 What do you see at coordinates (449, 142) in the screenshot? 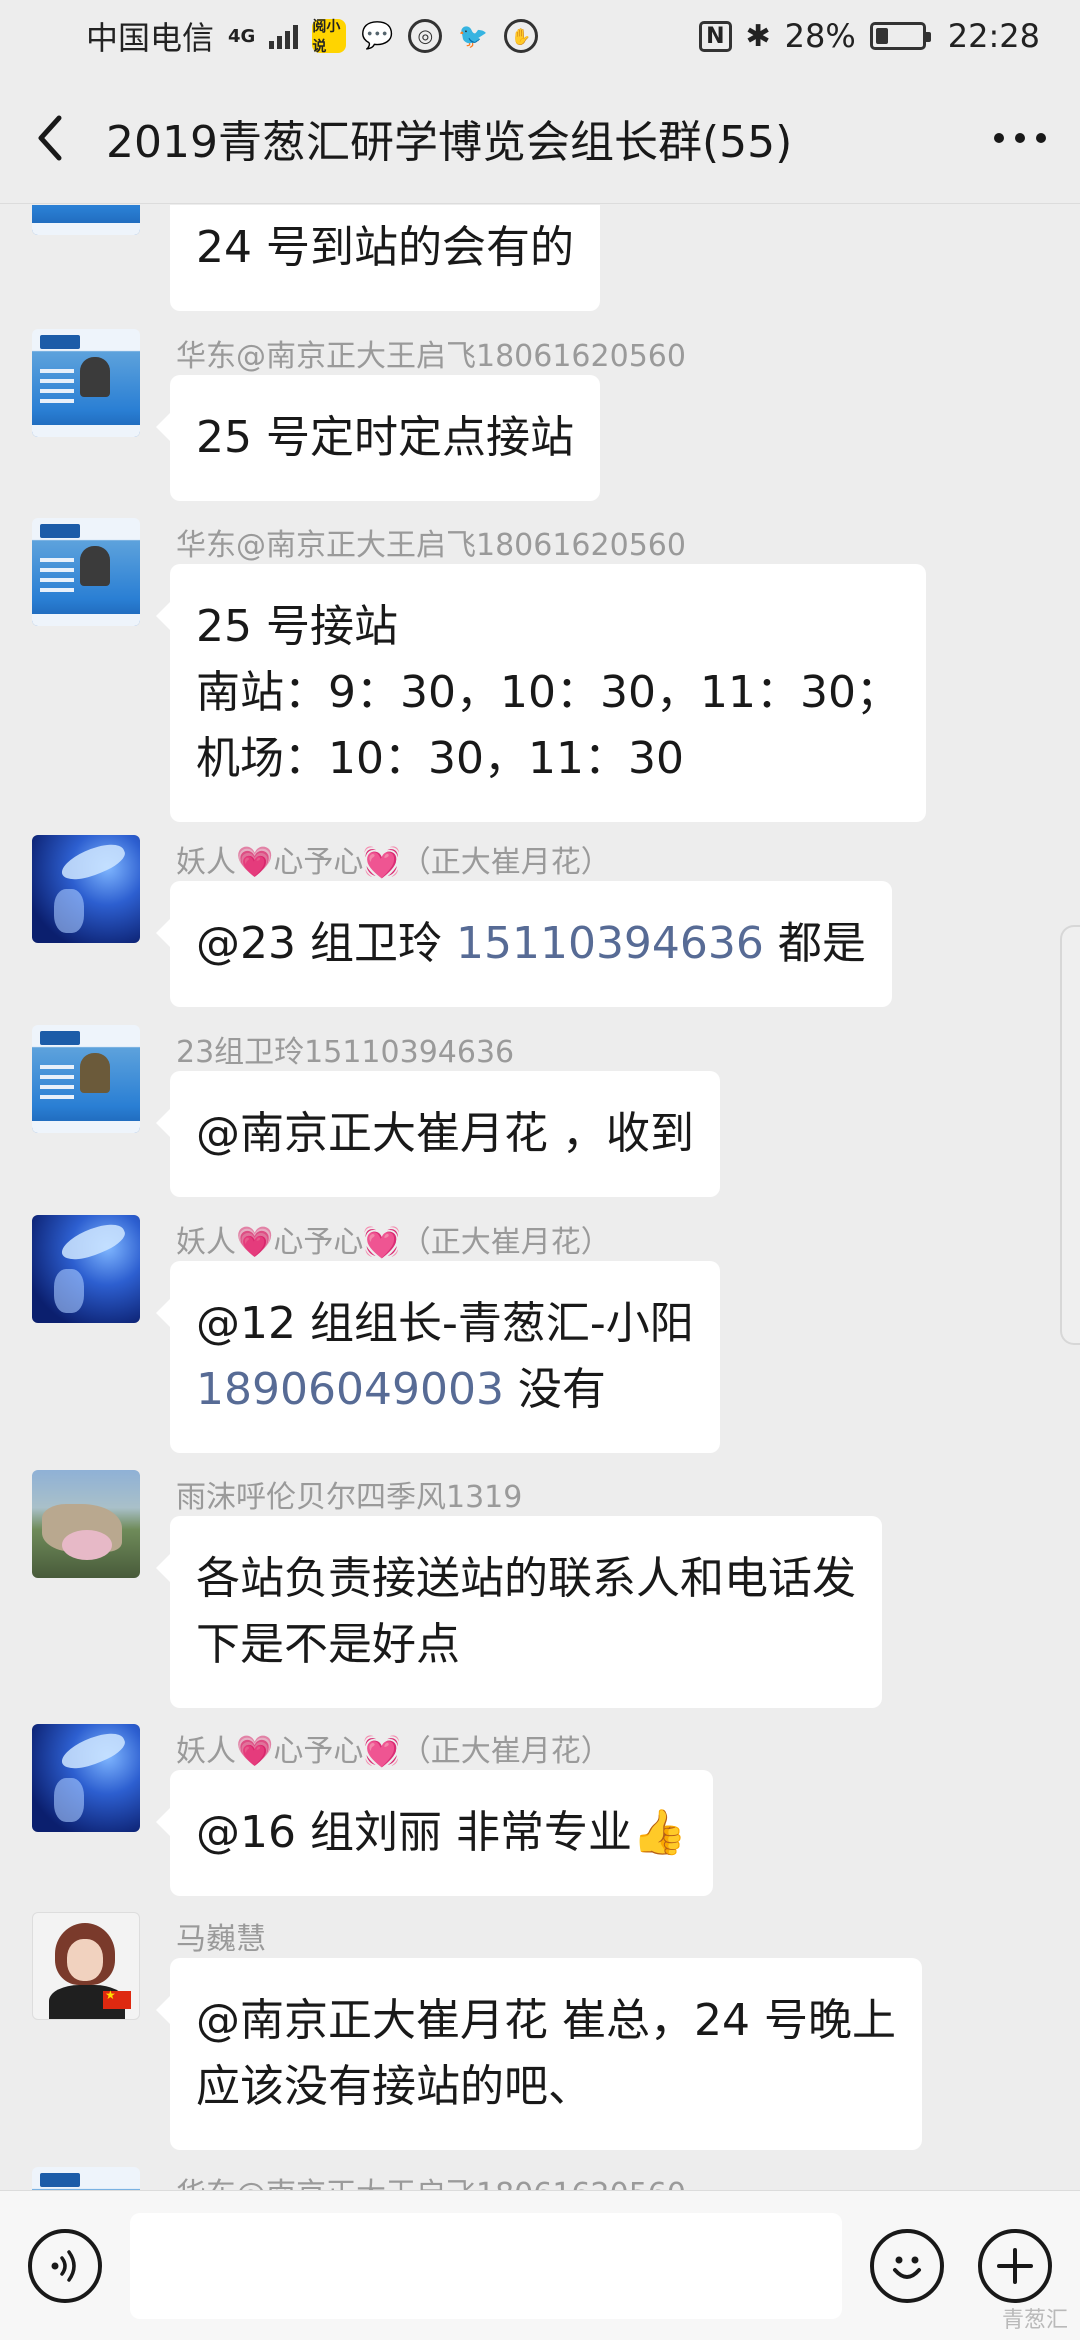
I see `chat-title: 2019青葱汇研学博览会组长群(55)` at bounding box center [449, 142].